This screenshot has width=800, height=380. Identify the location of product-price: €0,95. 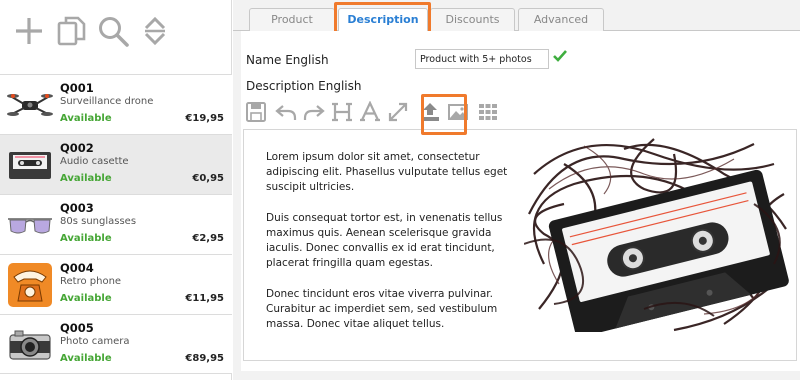
(208, 178).